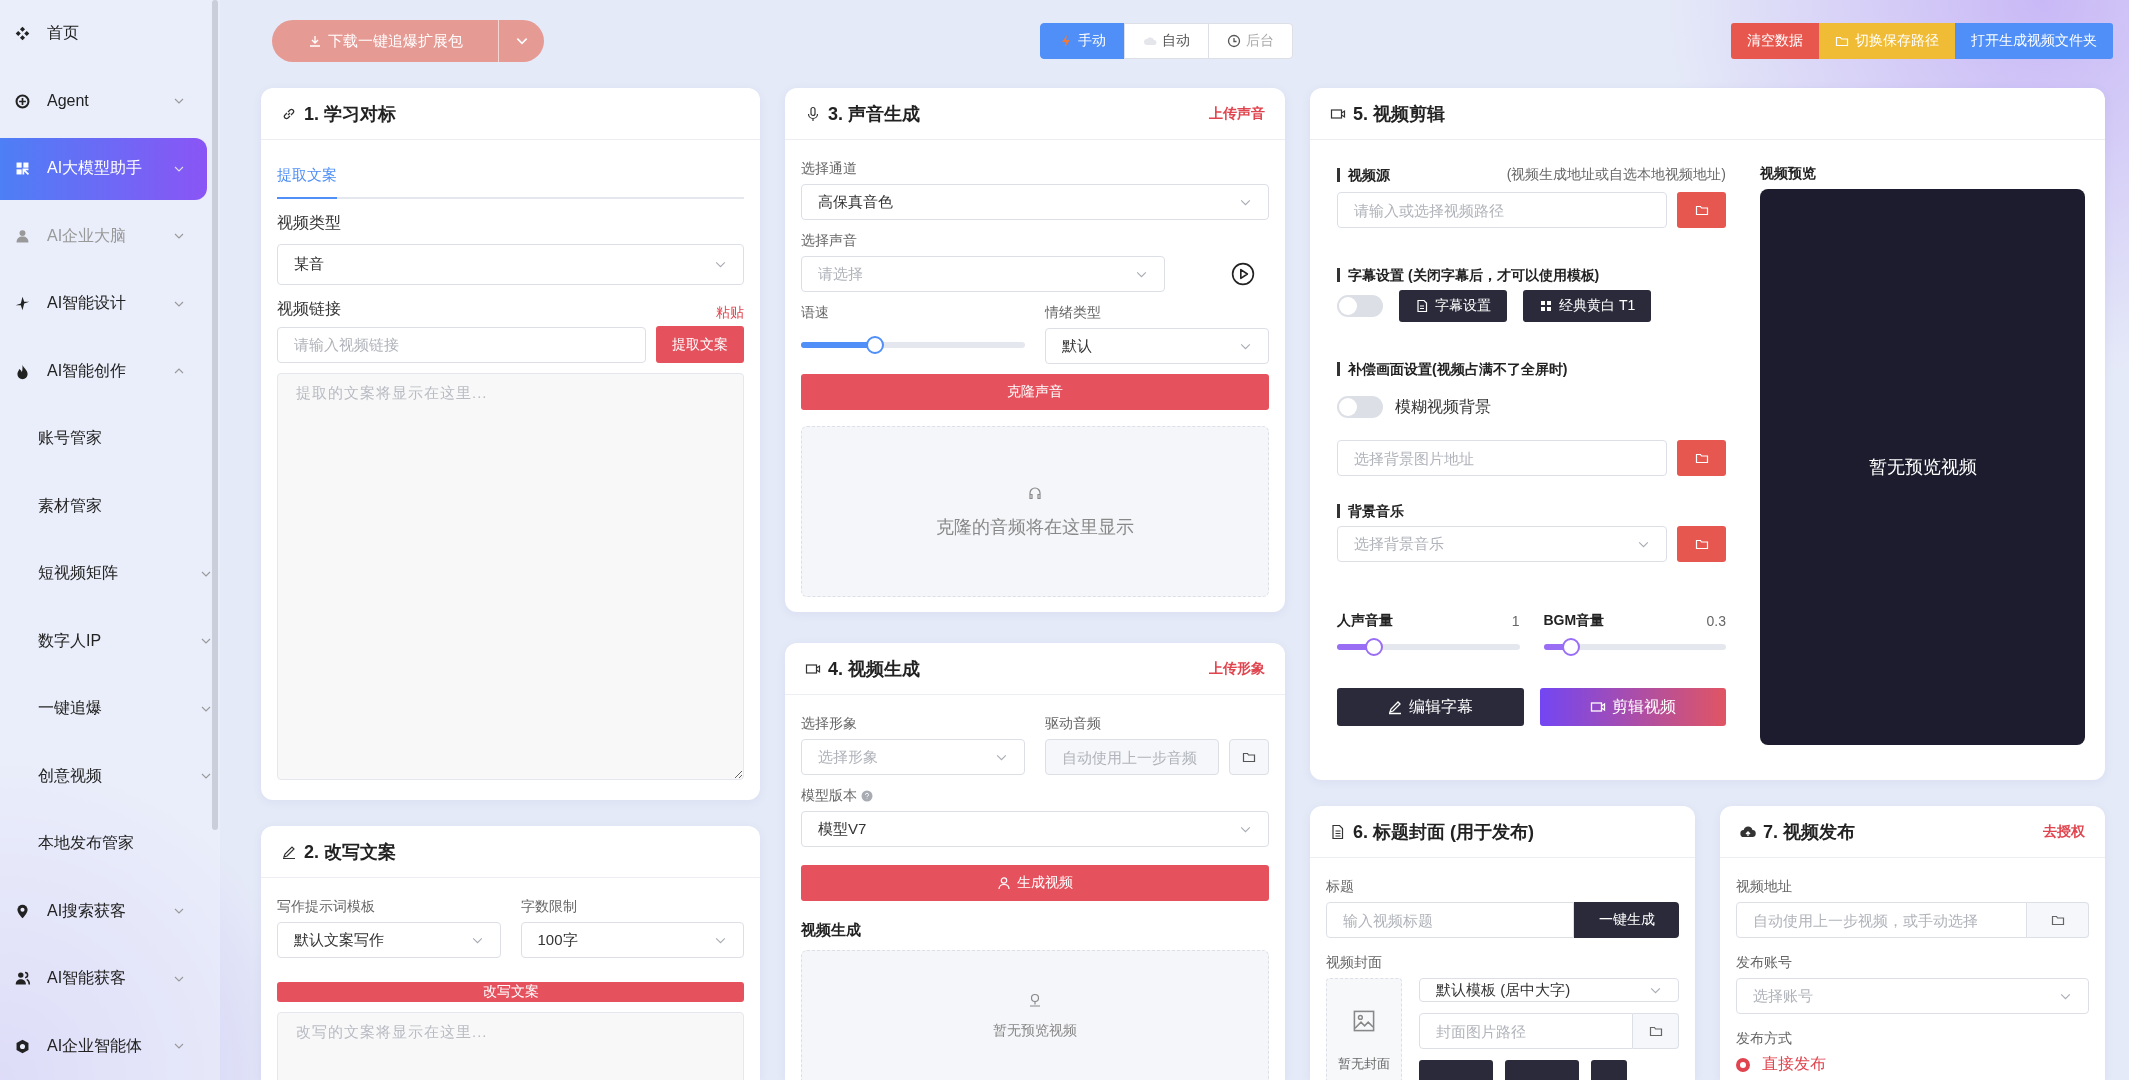  I want to click on nav-subitem: 一键追爆, so click(110, 709).